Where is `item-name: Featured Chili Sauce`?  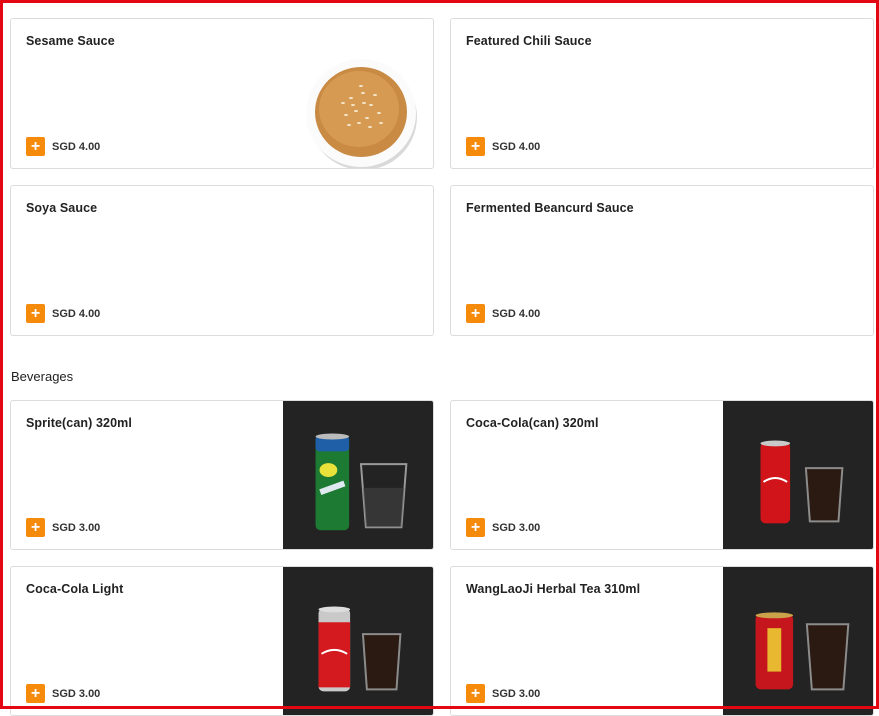 item-name: Featured Chili Sauce is located at coordinates (529, 41).